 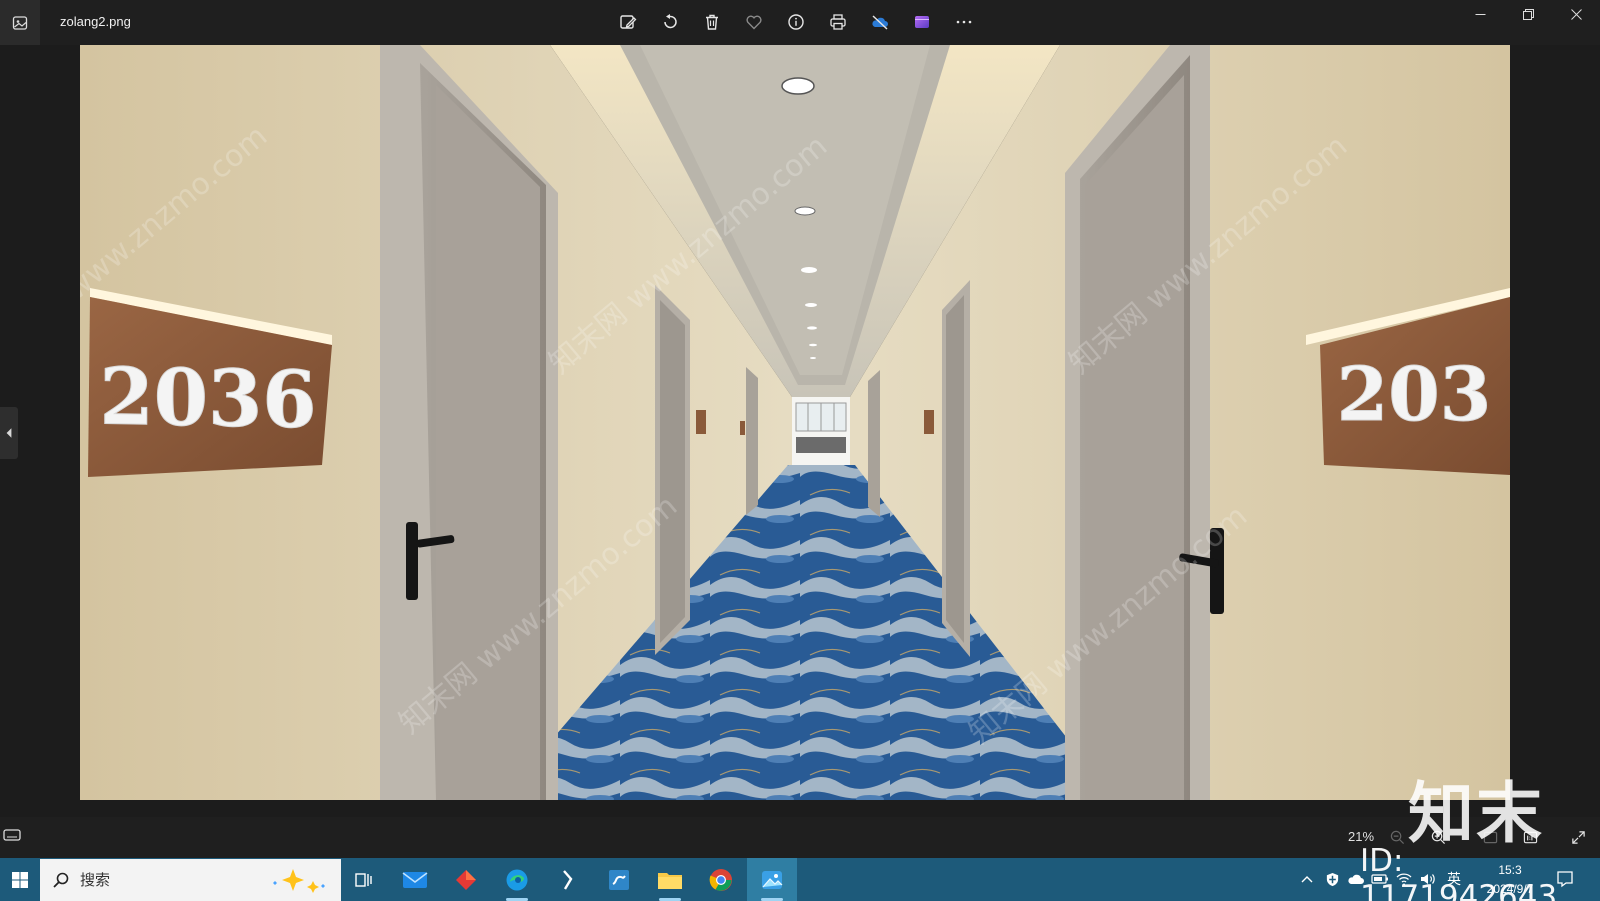 What do you see at coordinates (1307, 879) in the screenshot?
I see `show-hidden-icons-icon` at bounding box center [1307, 879].